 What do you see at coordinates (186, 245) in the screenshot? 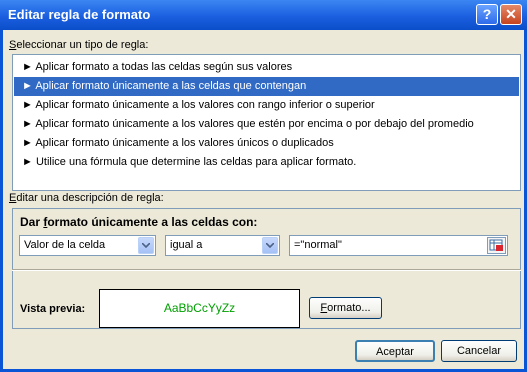
I see `operator-value: igual a` at bounding box center [186, 245].